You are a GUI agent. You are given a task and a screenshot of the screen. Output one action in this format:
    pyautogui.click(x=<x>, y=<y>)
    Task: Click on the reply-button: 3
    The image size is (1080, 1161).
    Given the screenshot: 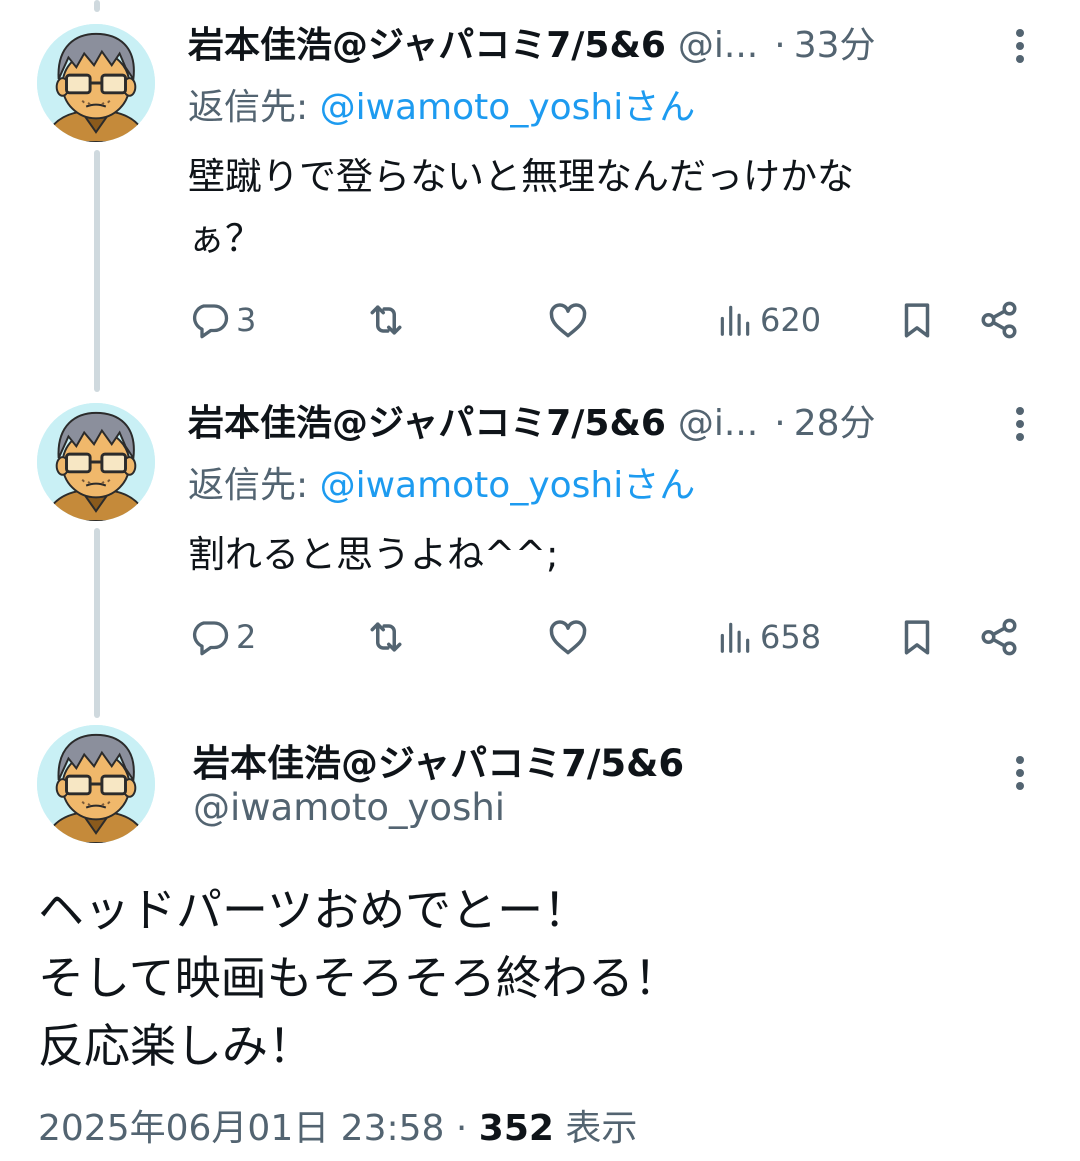 What is the action you would take?
    pyautogui.click(x=222, y=320)
    